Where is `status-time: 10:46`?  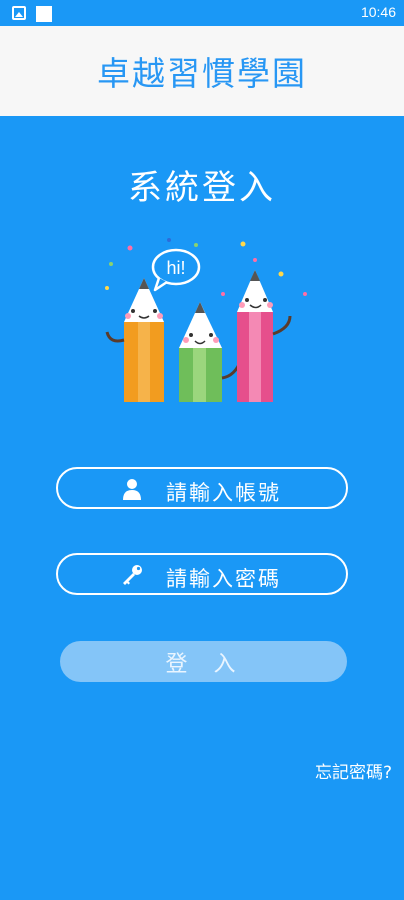 status-time: 10:46 is located at coordinates (378, 12).